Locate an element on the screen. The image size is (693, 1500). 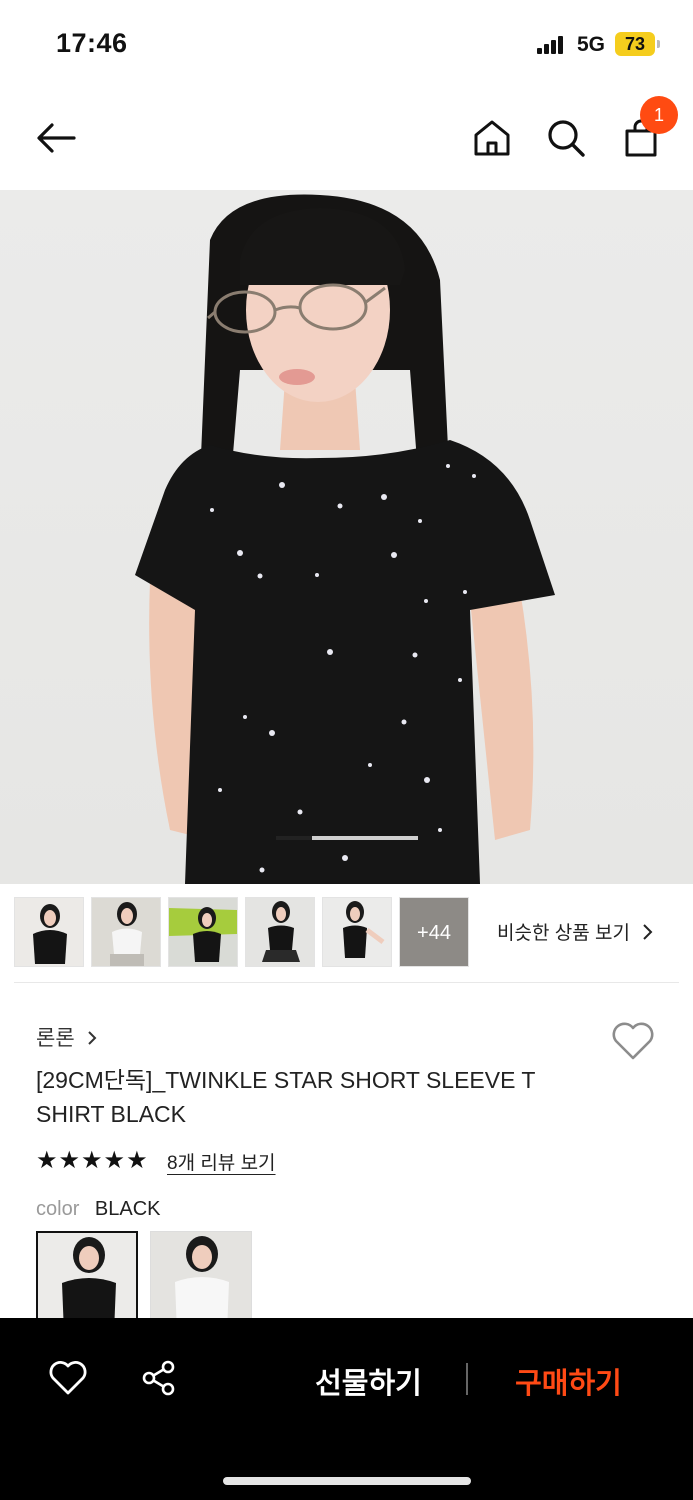
gallery-progress-fill is located at coordinates (294, 838).